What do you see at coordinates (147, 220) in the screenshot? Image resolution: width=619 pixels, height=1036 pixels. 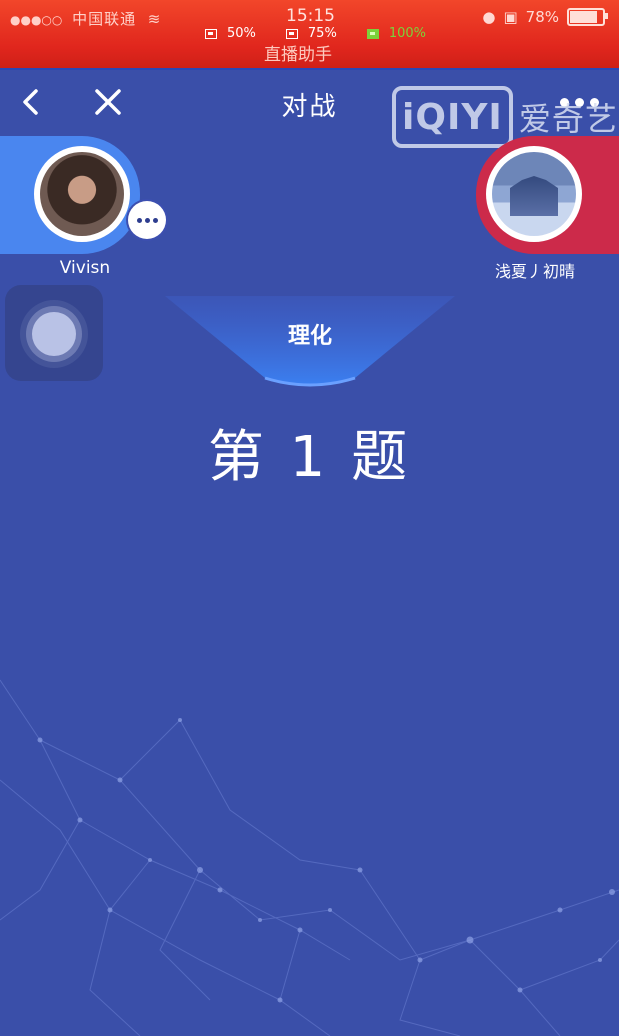 I see `chat-bubble-icon` at bounding box center [147, 220].